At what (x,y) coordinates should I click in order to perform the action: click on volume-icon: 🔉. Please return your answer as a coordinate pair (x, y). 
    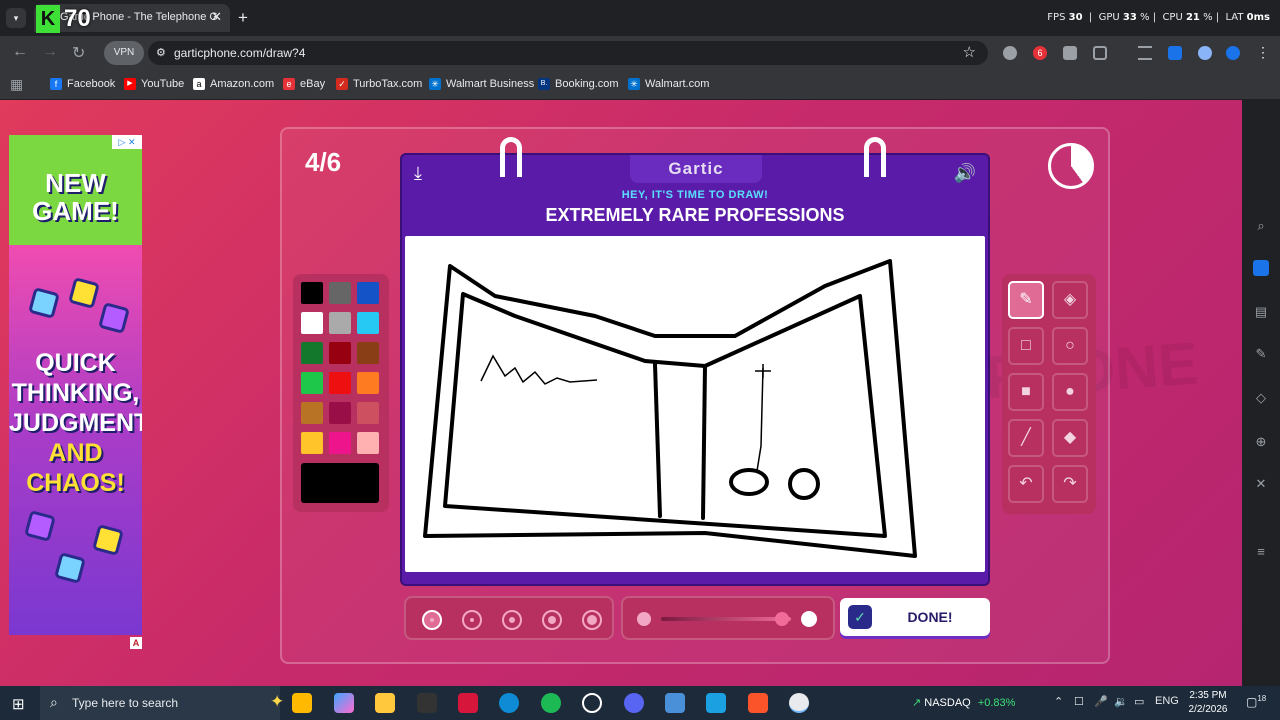
    Looking at the image, I should click on (1121, 701).